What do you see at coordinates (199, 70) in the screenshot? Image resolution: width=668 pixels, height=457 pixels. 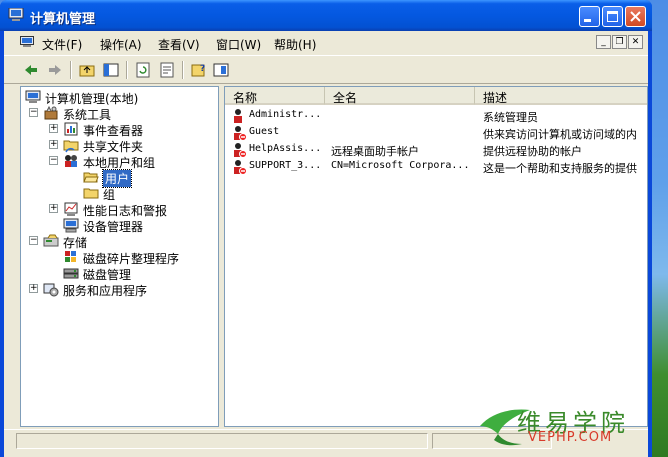 I see `help-icon: ?` at bounding box center [199, 70].